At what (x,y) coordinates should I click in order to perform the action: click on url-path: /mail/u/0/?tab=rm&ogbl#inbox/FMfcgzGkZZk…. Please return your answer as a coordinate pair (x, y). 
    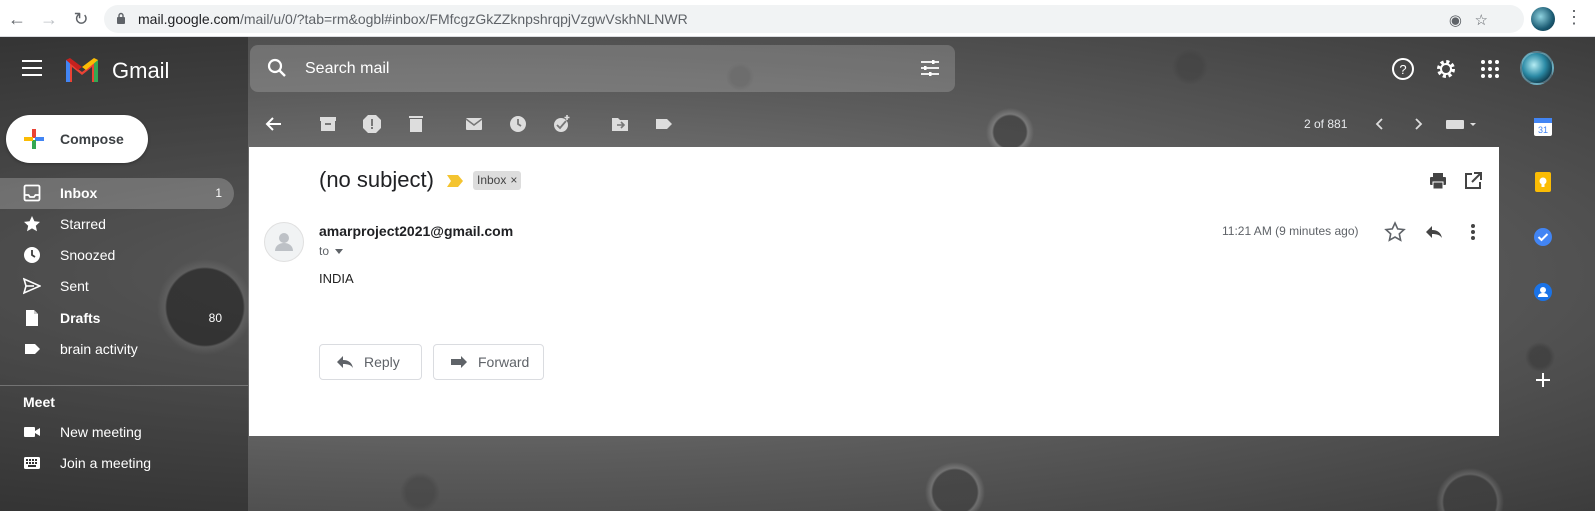
    Looking at the image, I should click on (463, 19).